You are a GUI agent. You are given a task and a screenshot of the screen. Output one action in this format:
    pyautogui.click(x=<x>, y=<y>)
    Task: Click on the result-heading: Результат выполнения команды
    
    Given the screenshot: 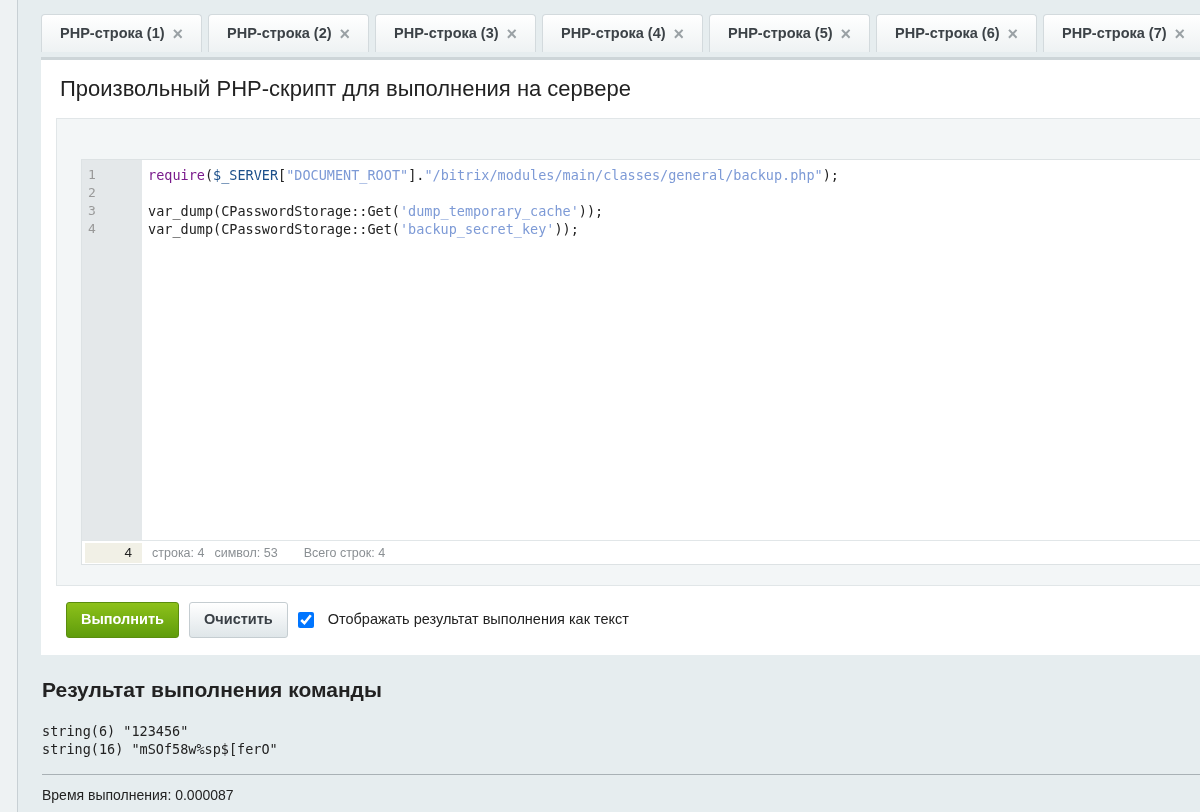 What is the action you would take?
    pyautogui.click(x=212, y=690)
    